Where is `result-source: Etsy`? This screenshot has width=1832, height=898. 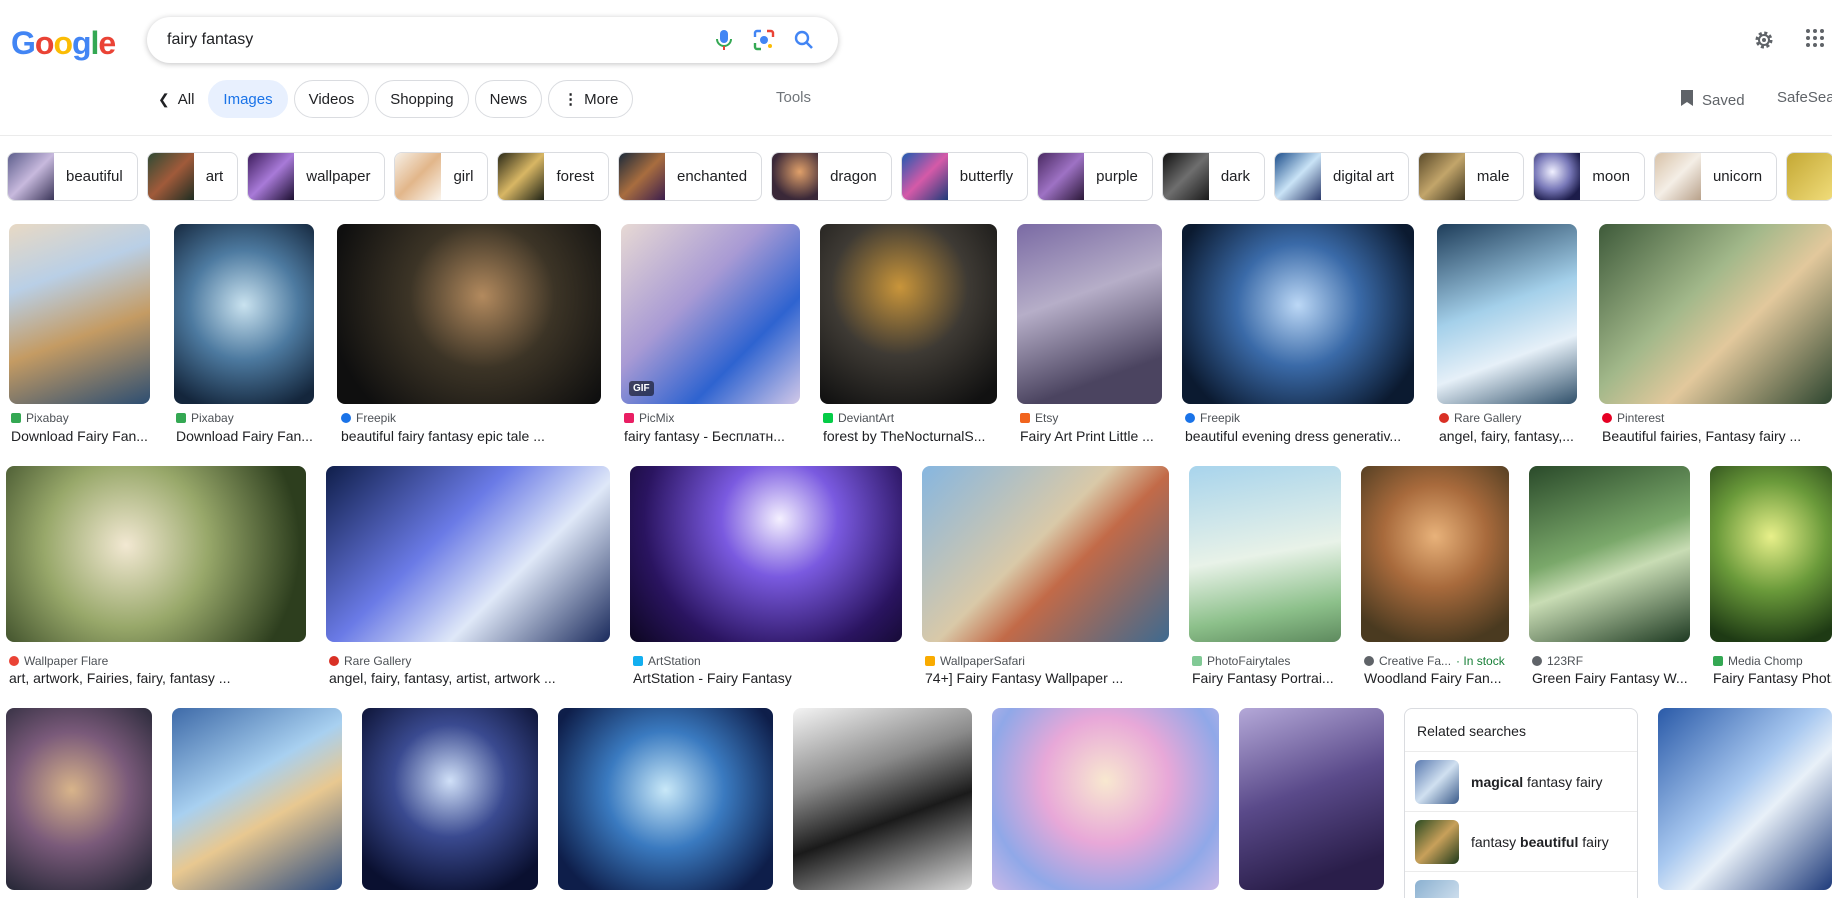
result-source: Etsy is located at coordinates (1091, 418).